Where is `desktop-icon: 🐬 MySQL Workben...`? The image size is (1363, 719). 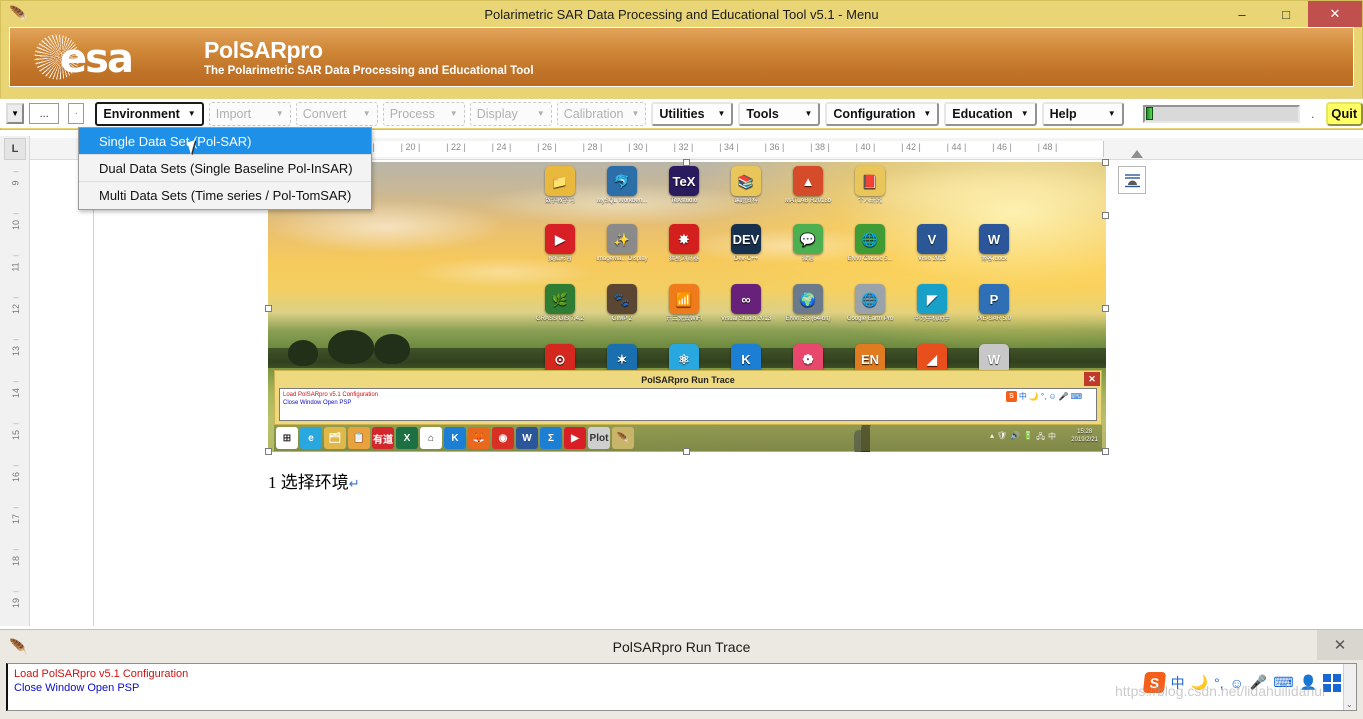 desktop-icon: 🐬 MySQL Workben... is located at coordinates (622, 185).